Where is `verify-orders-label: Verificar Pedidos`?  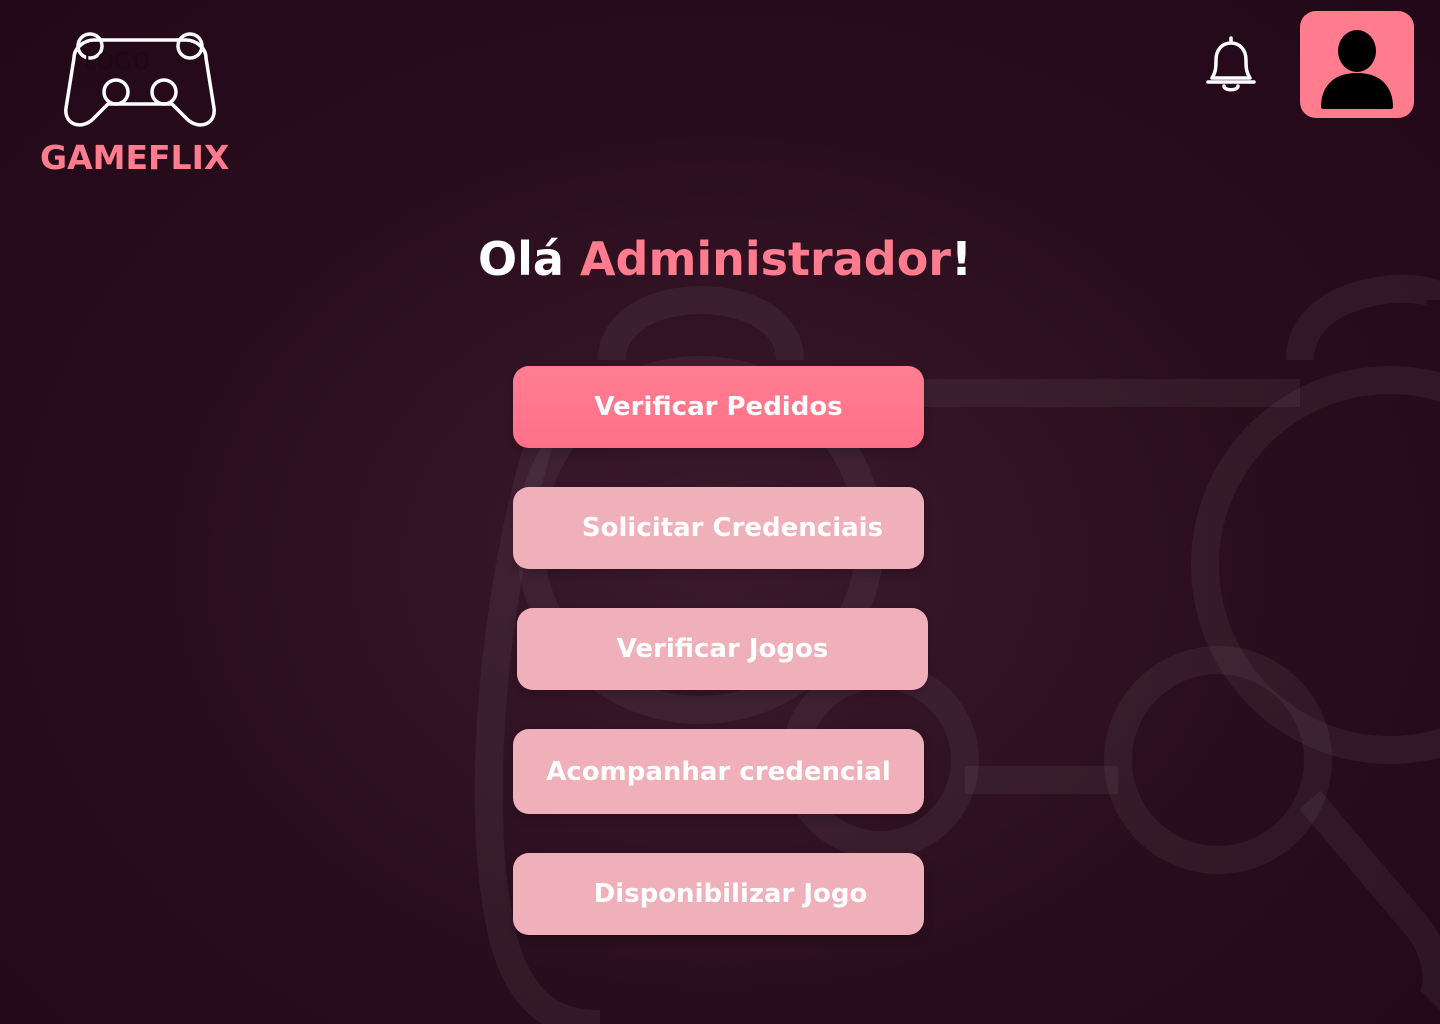
verify-orders-label: Verificar Pedidos is located at coordinates (718, 407).